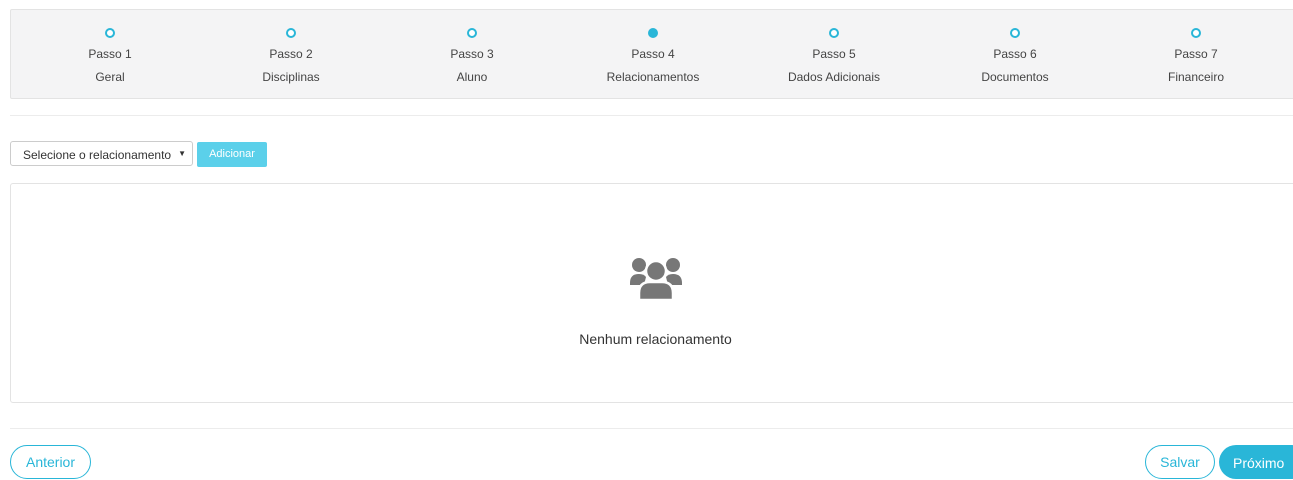  What do you see at coordinates (1256, 462) in the screenshot?
I see `next-button: Próximo` at bounding box center [1256, 462].